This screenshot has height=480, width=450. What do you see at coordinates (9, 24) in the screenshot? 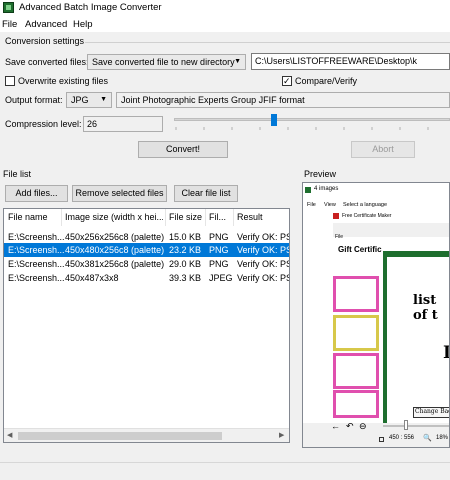
I see `menu-file: File` at bounding box center [9, 24].